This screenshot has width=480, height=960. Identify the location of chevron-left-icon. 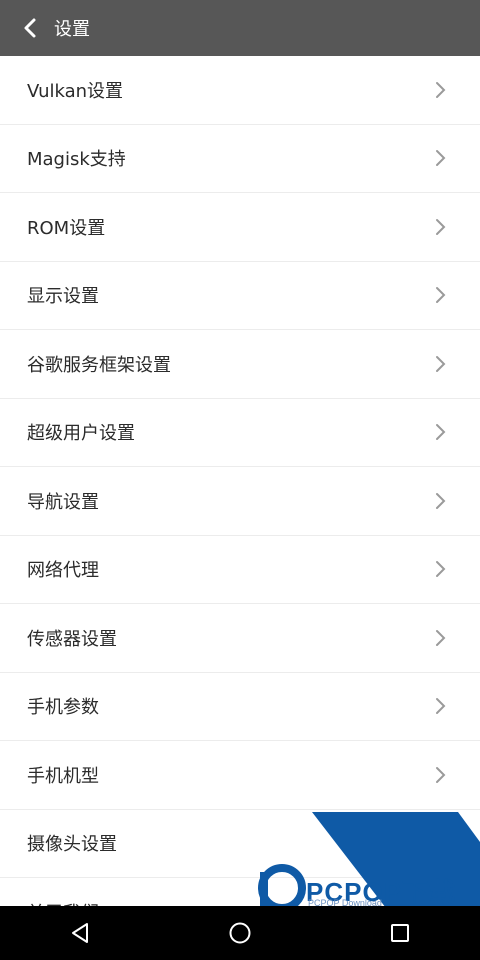
(30, 28).